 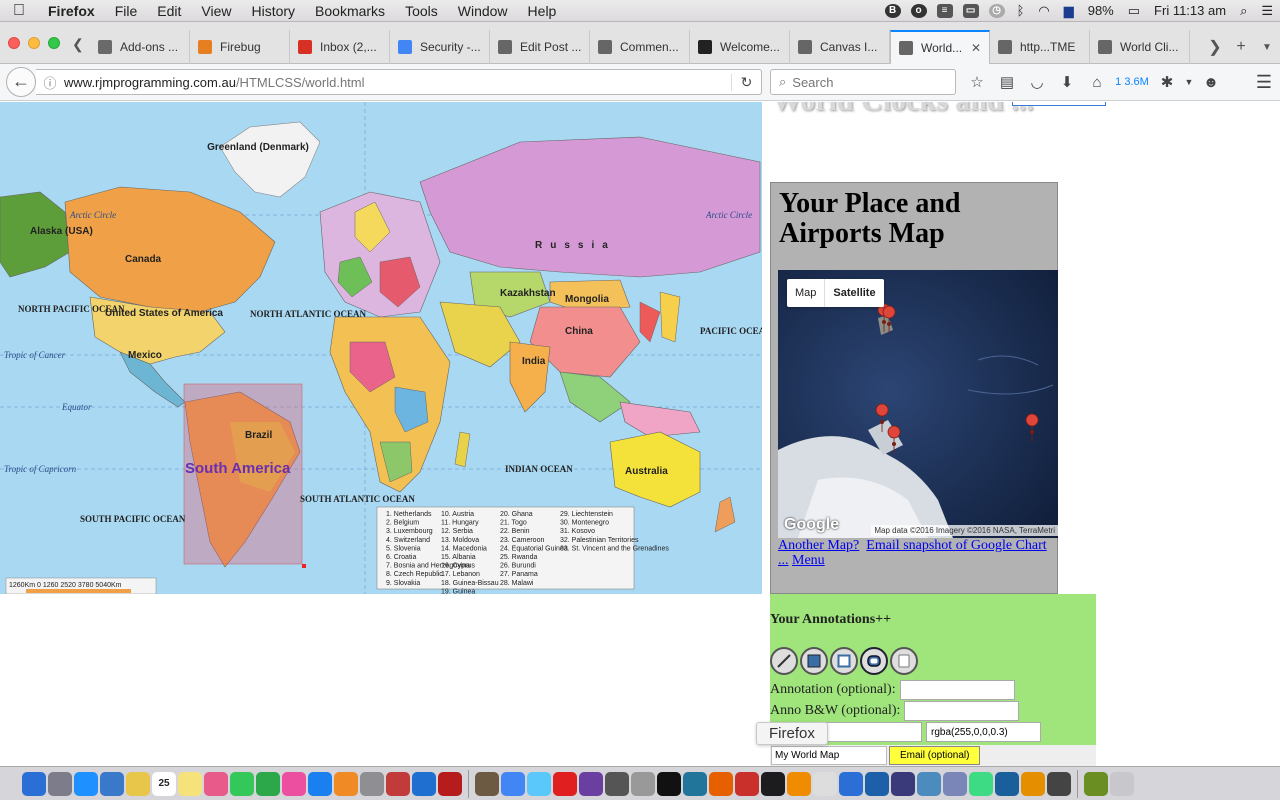 What do you see at coordinates (216, 783) in the screenshot?
I see `dock-photos-icon` at bounding box center [216, 783].